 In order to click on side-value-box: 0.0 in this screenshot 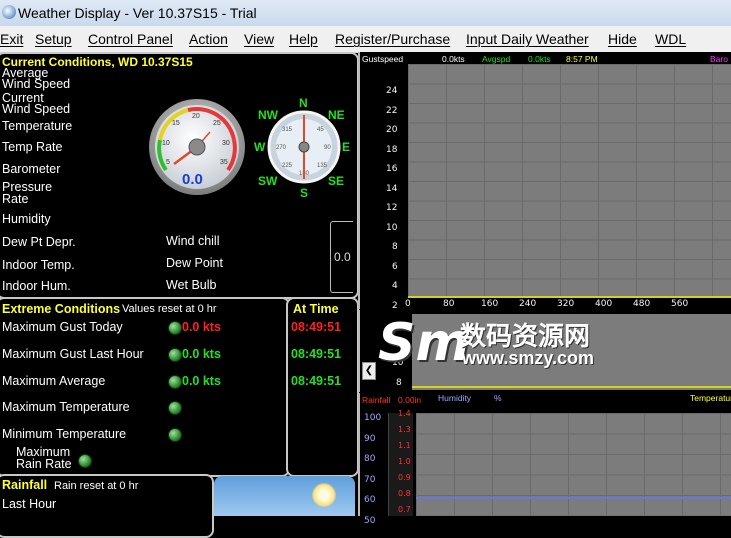, I will do `click(341, 257)`.